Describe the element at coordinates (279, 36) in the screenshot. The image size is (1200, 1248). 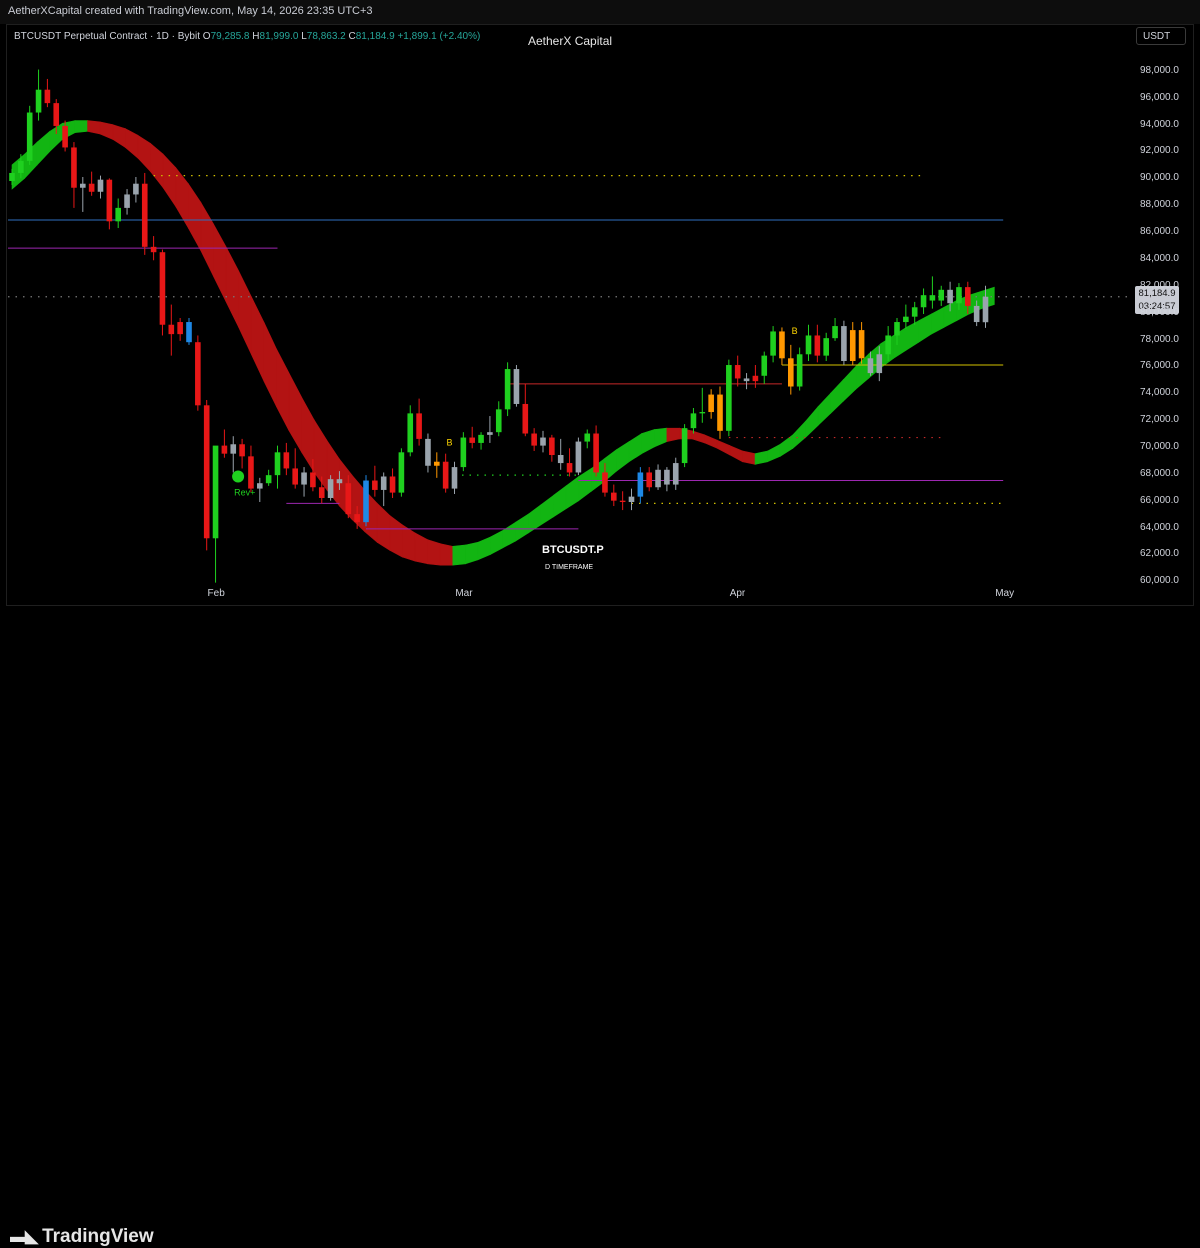
I see `high-value: 81,999.0` at that location.